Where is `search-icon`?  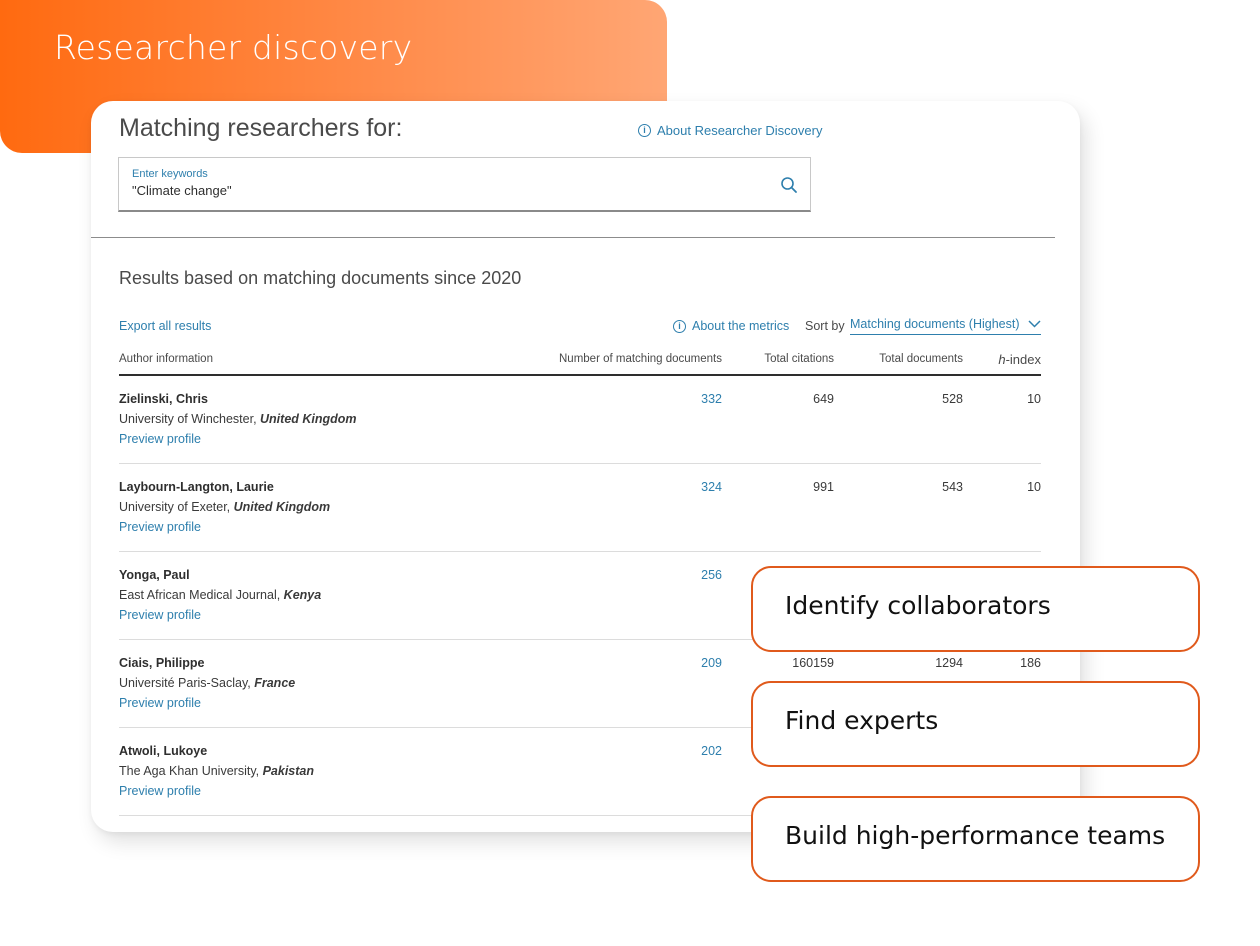 search-icon is located at coordinates (789, 185).